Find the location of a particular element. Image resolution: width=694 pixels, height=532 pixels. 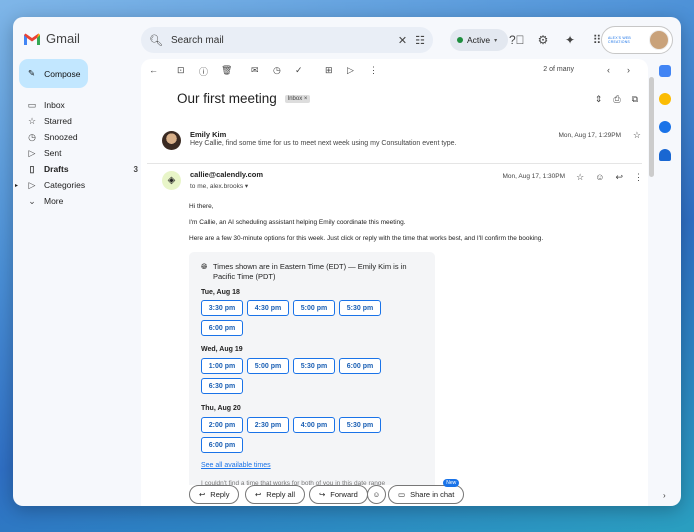

search-options-icon: ☷ is located at coordinates (420, 40).